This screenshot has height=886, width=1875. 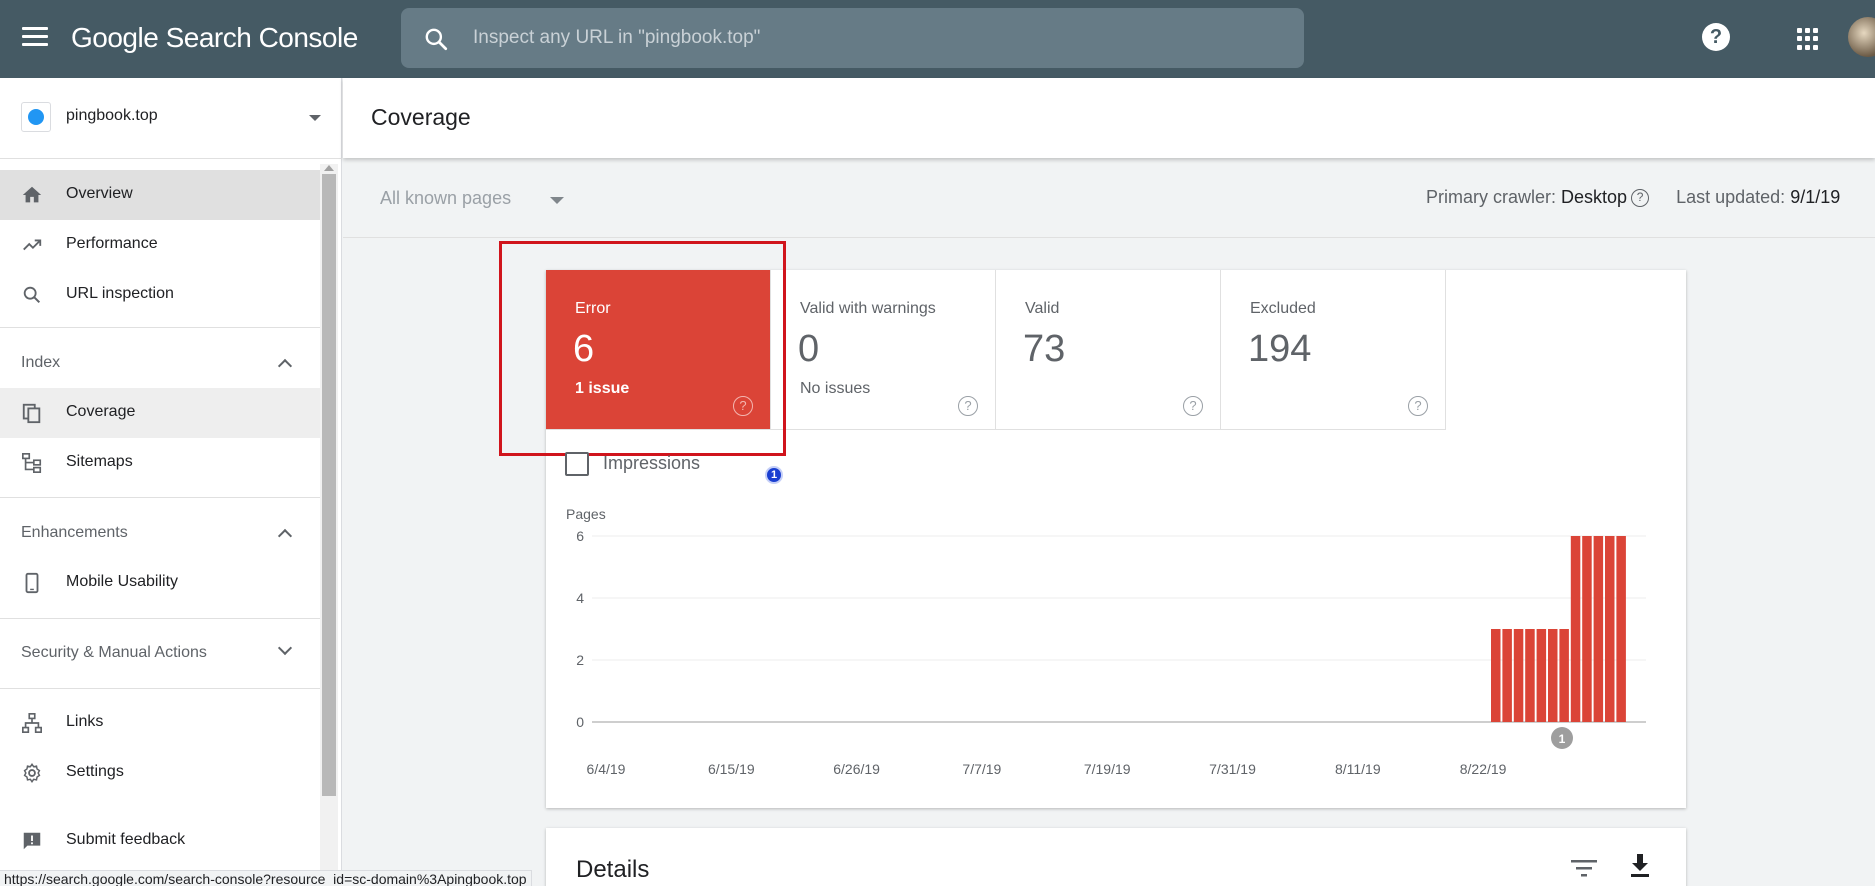 What do you see at coordinates (160, 773) in the screenshot?
I see `sidebar-item-settings: Settings` at bounding box center [160, 773].